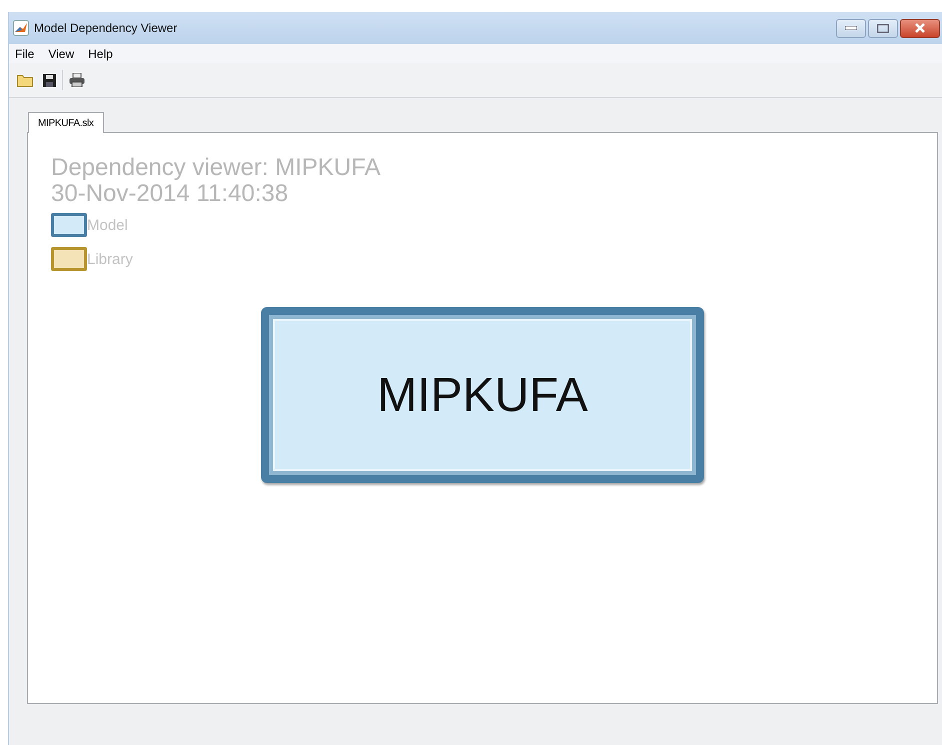  I want to click on maximize-button, so click(883, 28).